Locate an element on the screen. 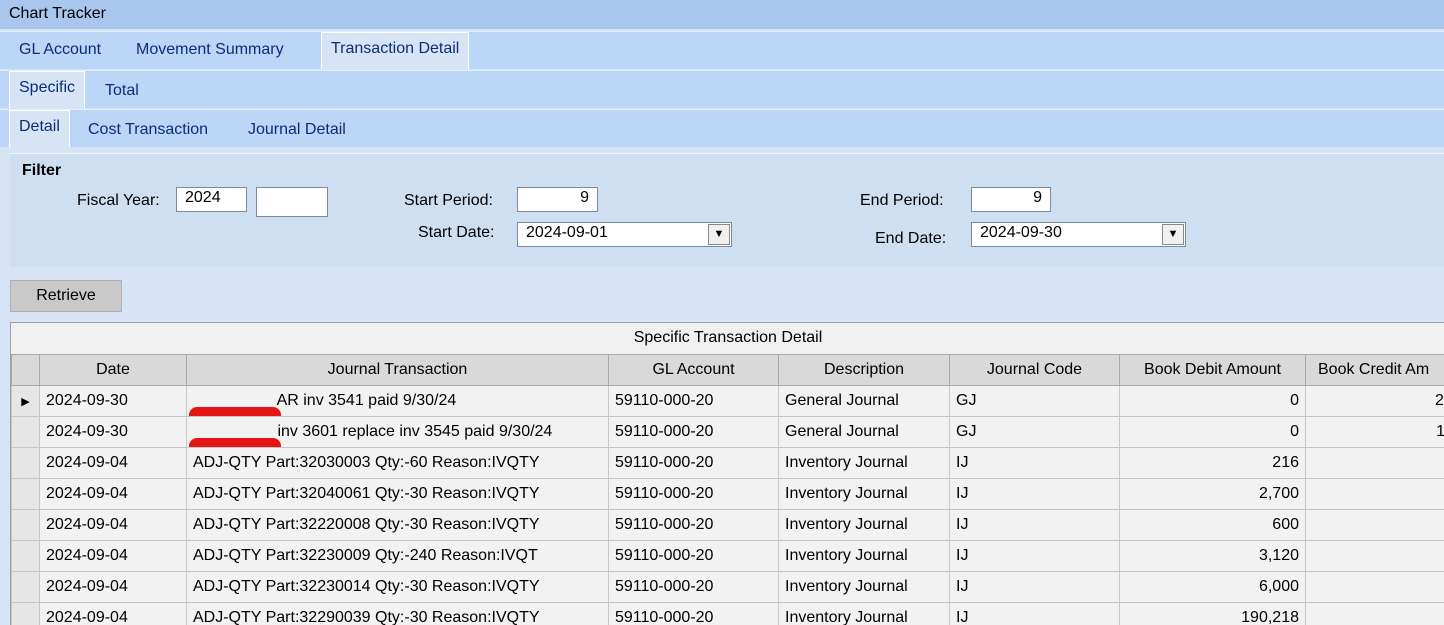  start-date-value: 2024-09-01 is located at coordinates (567, 232).